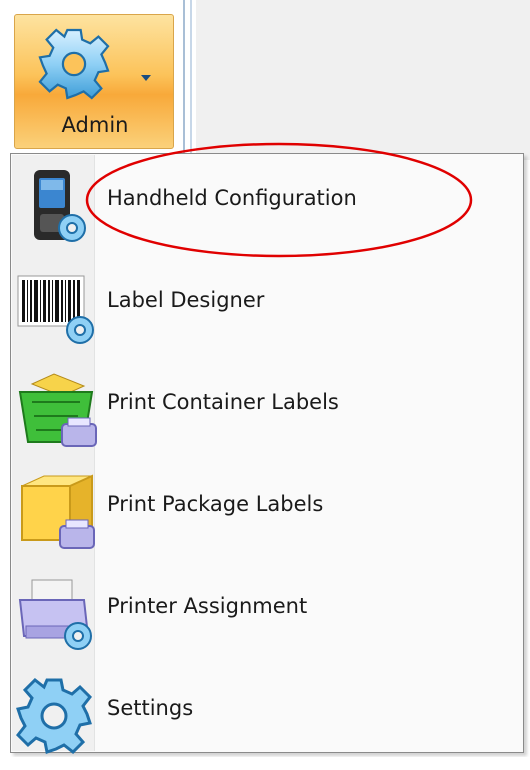  I want to click on menu-item-label: Settings, so click(150, 708).